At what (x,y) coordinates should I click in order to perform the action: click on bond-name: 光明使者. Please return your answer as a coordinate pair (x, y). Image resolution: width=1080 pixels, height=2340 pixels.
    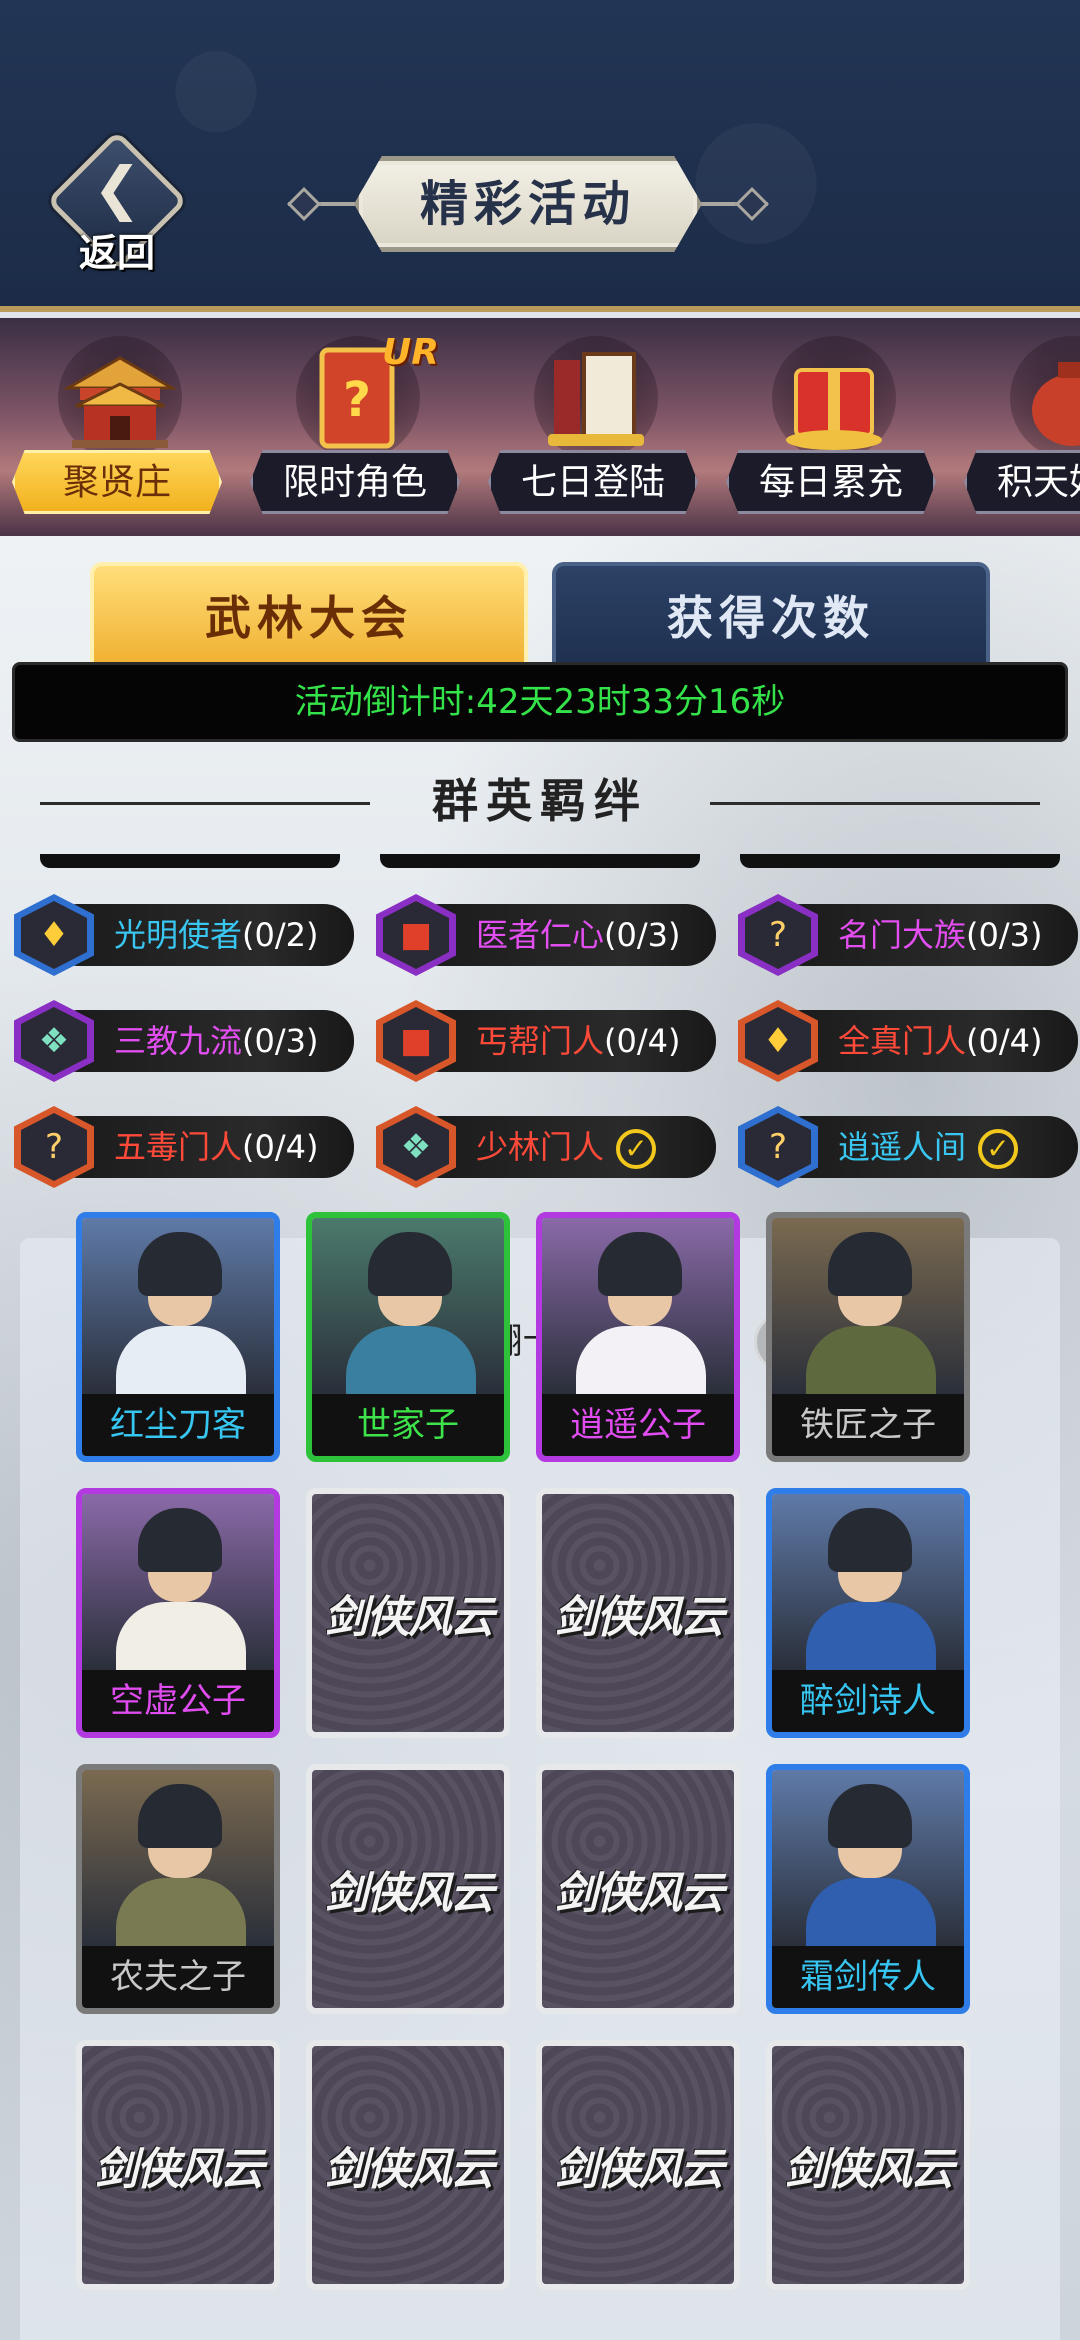
    Looking at the image, I should click on (178, 935).